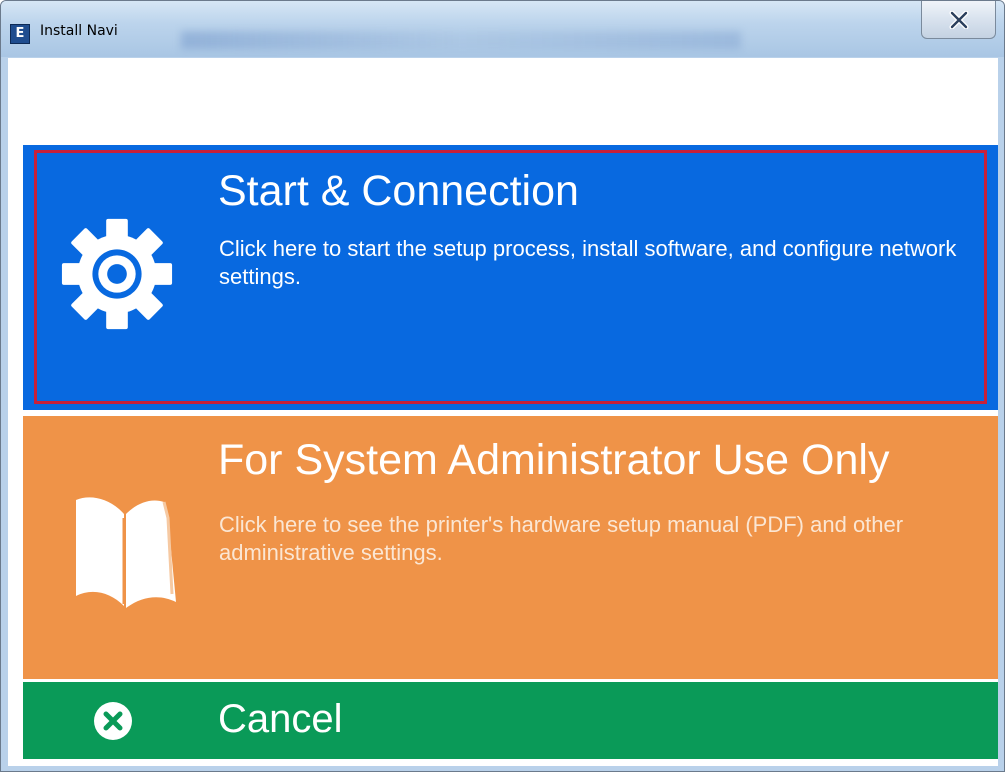  Describe the element at coordinates (126, 552) in the screenshot. I see `book-icon` at that location.